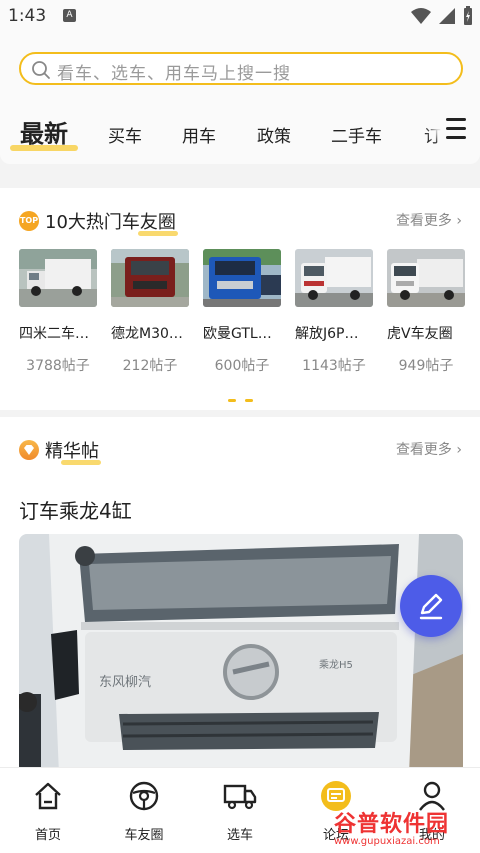 The image size is (480, 853). Describe the element at coordinates (144, 835) in the screenshot. I see `nav-label: 车友圈` at that location.